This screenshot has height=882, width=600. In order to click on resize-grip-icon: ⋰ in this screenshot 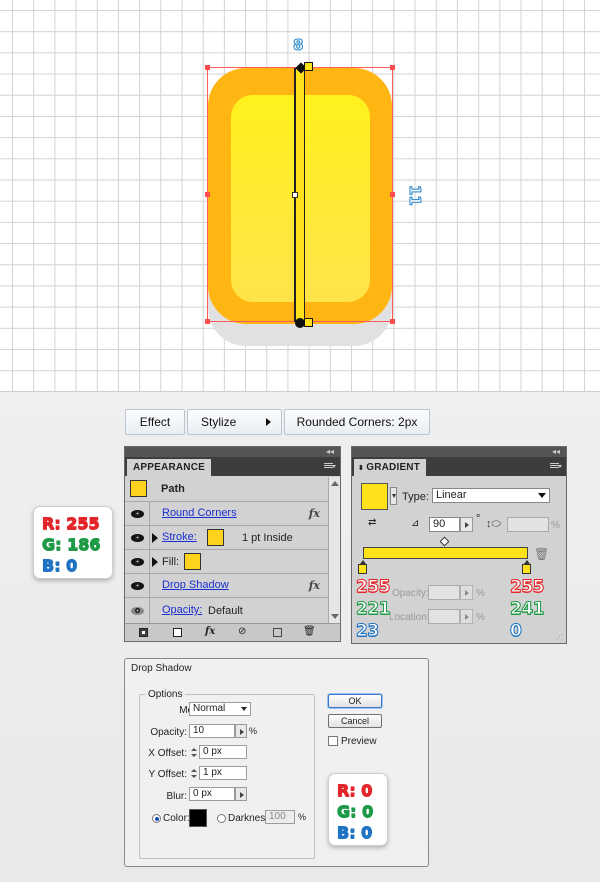, I will do `click(559, 637)`.